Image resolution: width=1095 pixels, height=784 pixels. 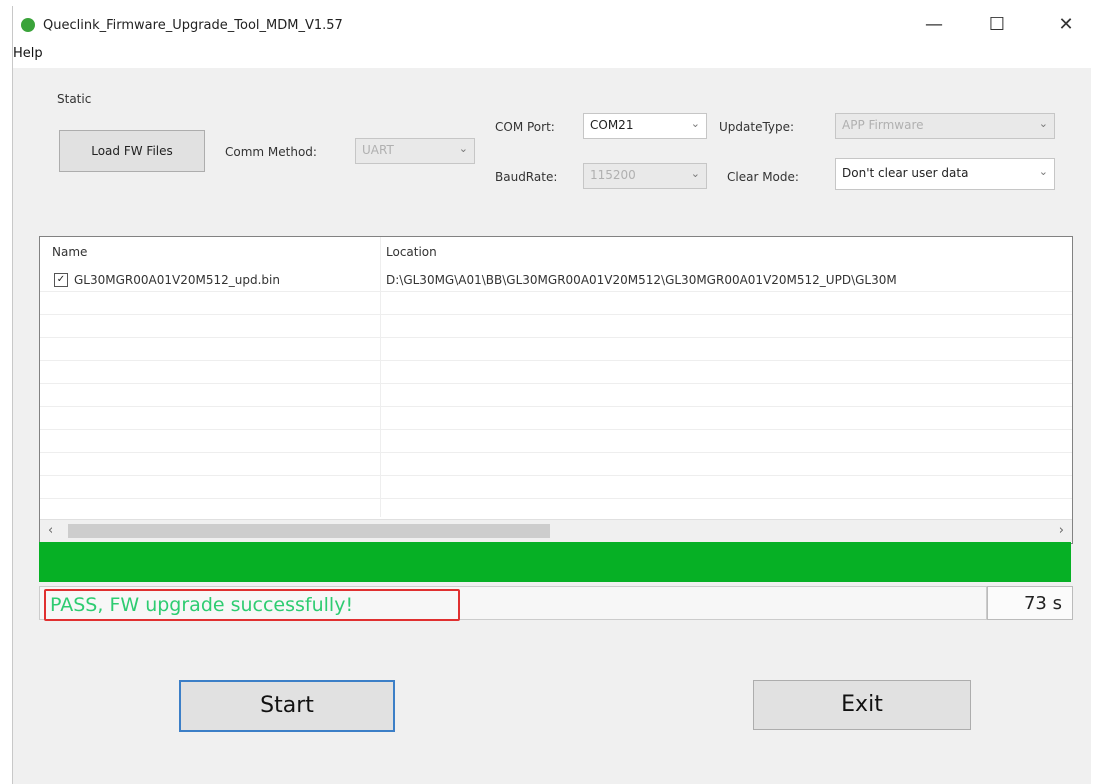 I want to click on scroll-left-icon: ‹, so click(x=50, y=530).